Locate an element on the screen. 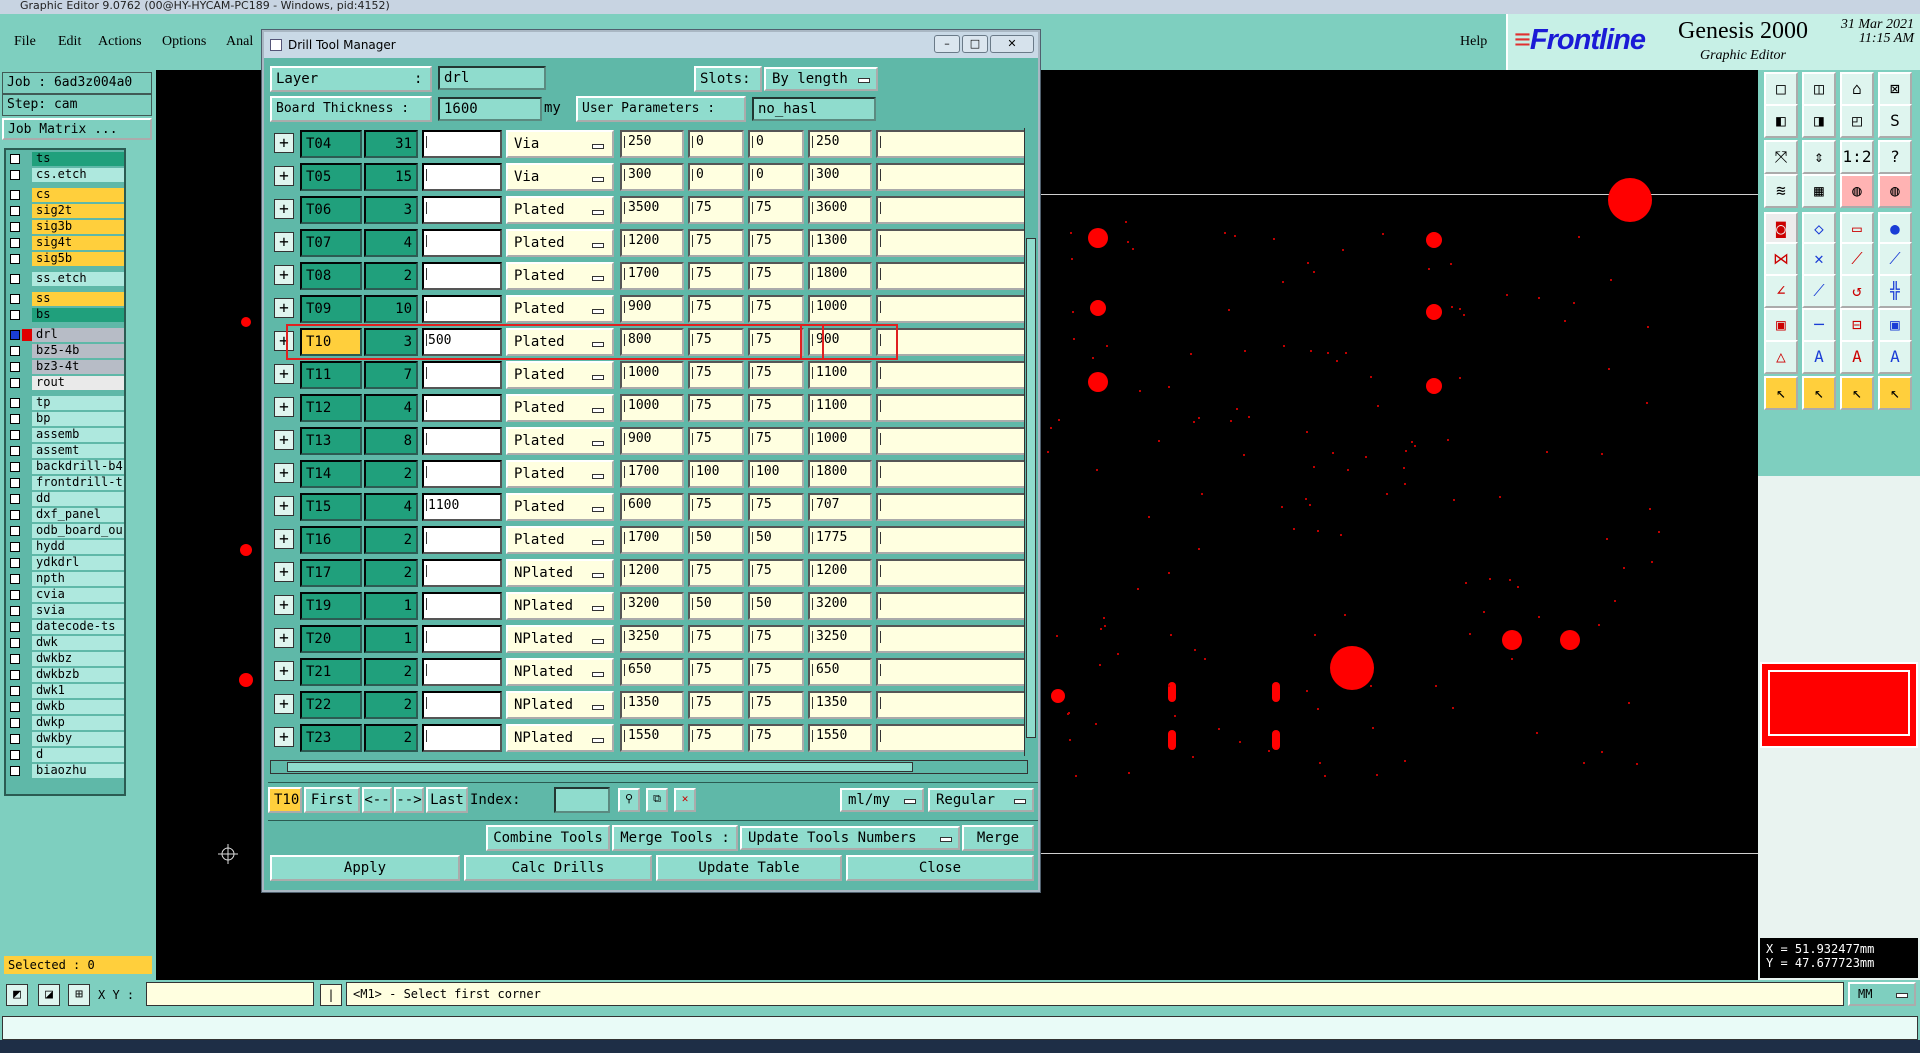 The height and width of the screenshot is (1053, 1920). layer-row: cvia is located at coordinates (66, 595).